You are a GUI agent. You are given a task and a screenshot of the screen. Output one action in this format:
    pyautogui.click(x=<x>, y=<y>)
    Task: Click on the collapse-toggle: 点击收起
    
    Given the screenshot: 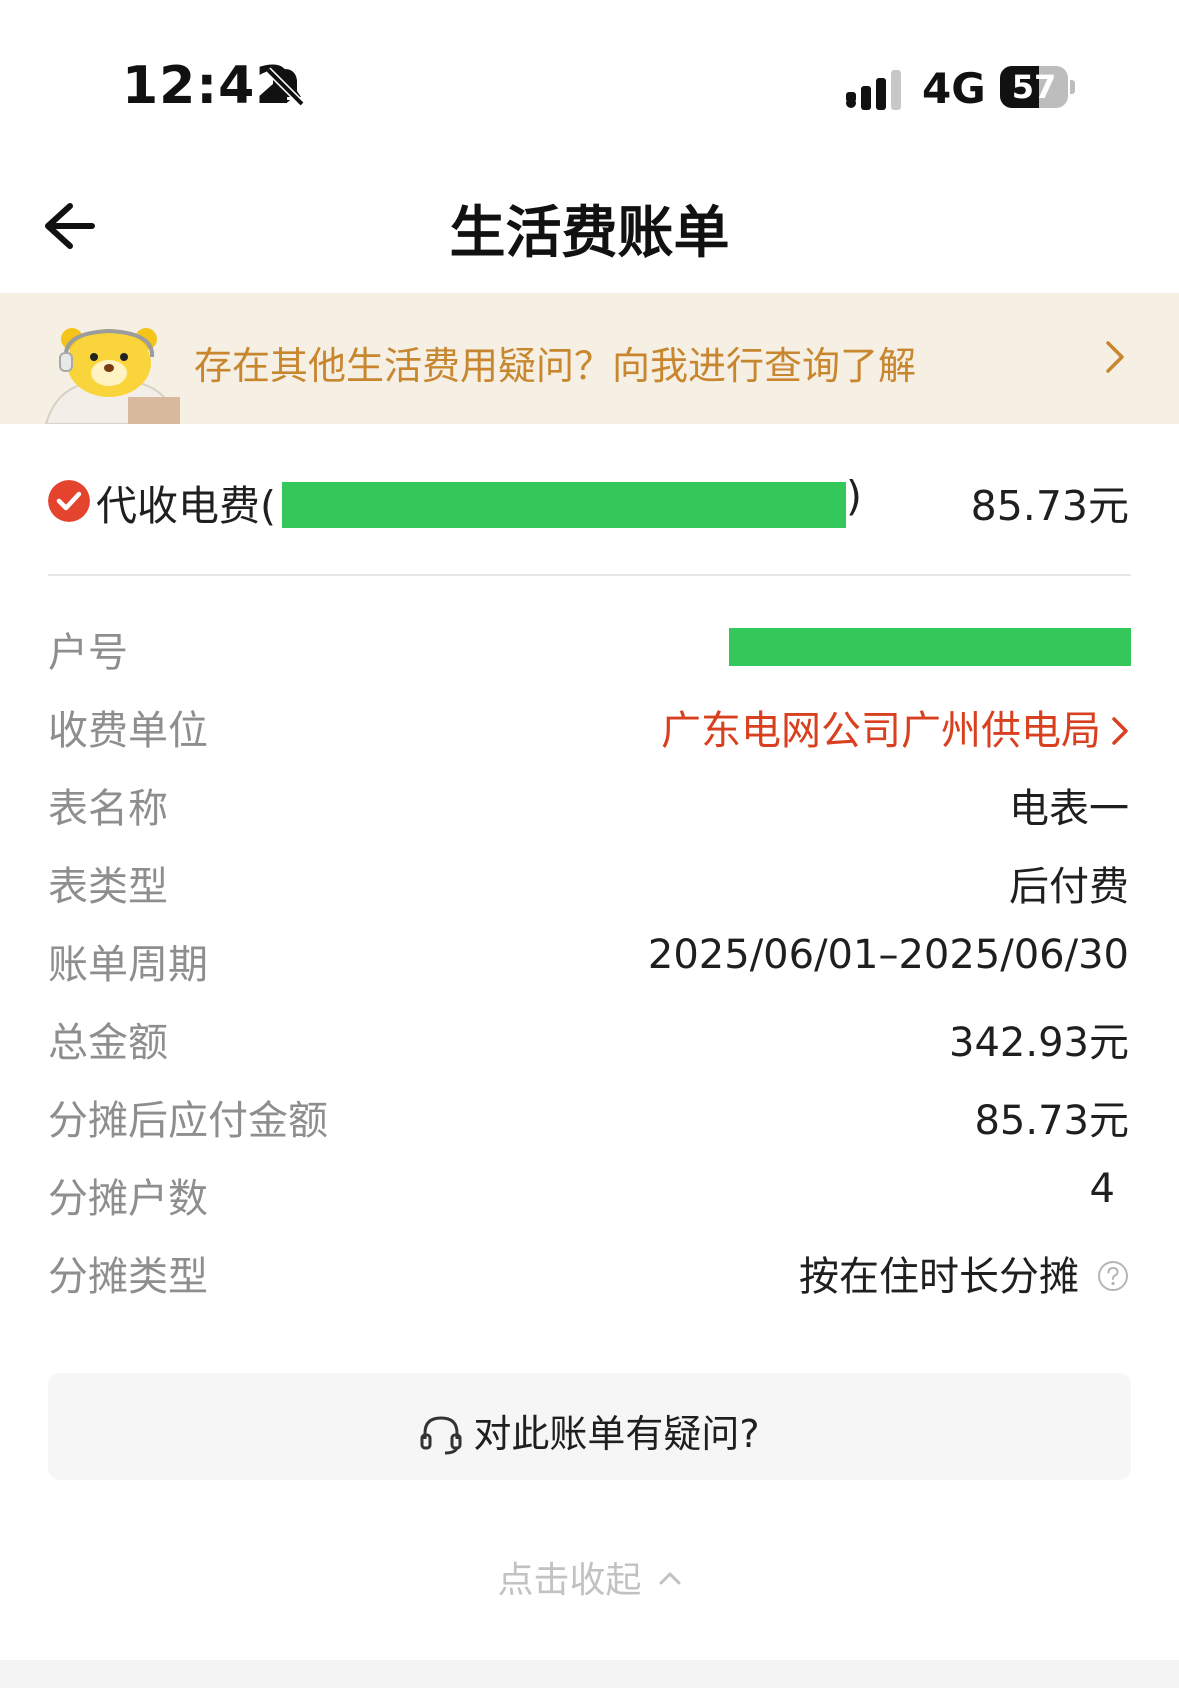 What is the action you would take?
    pyautogui.click(x=589, y=1577)
    